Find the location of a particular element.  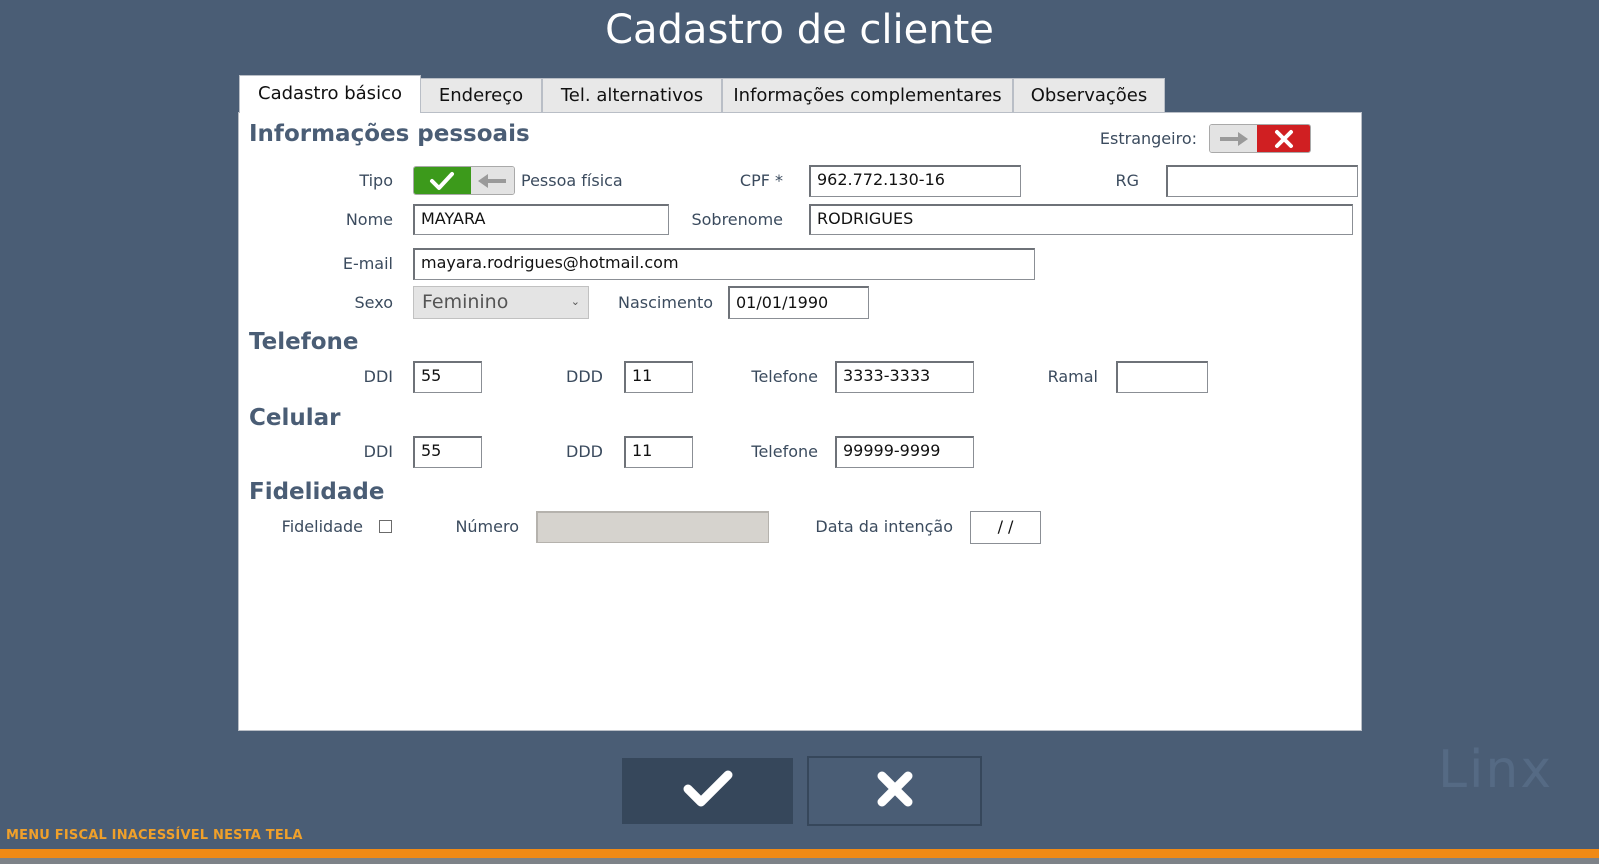

tipo-label: Tipo is located at coordinates (376, 180).